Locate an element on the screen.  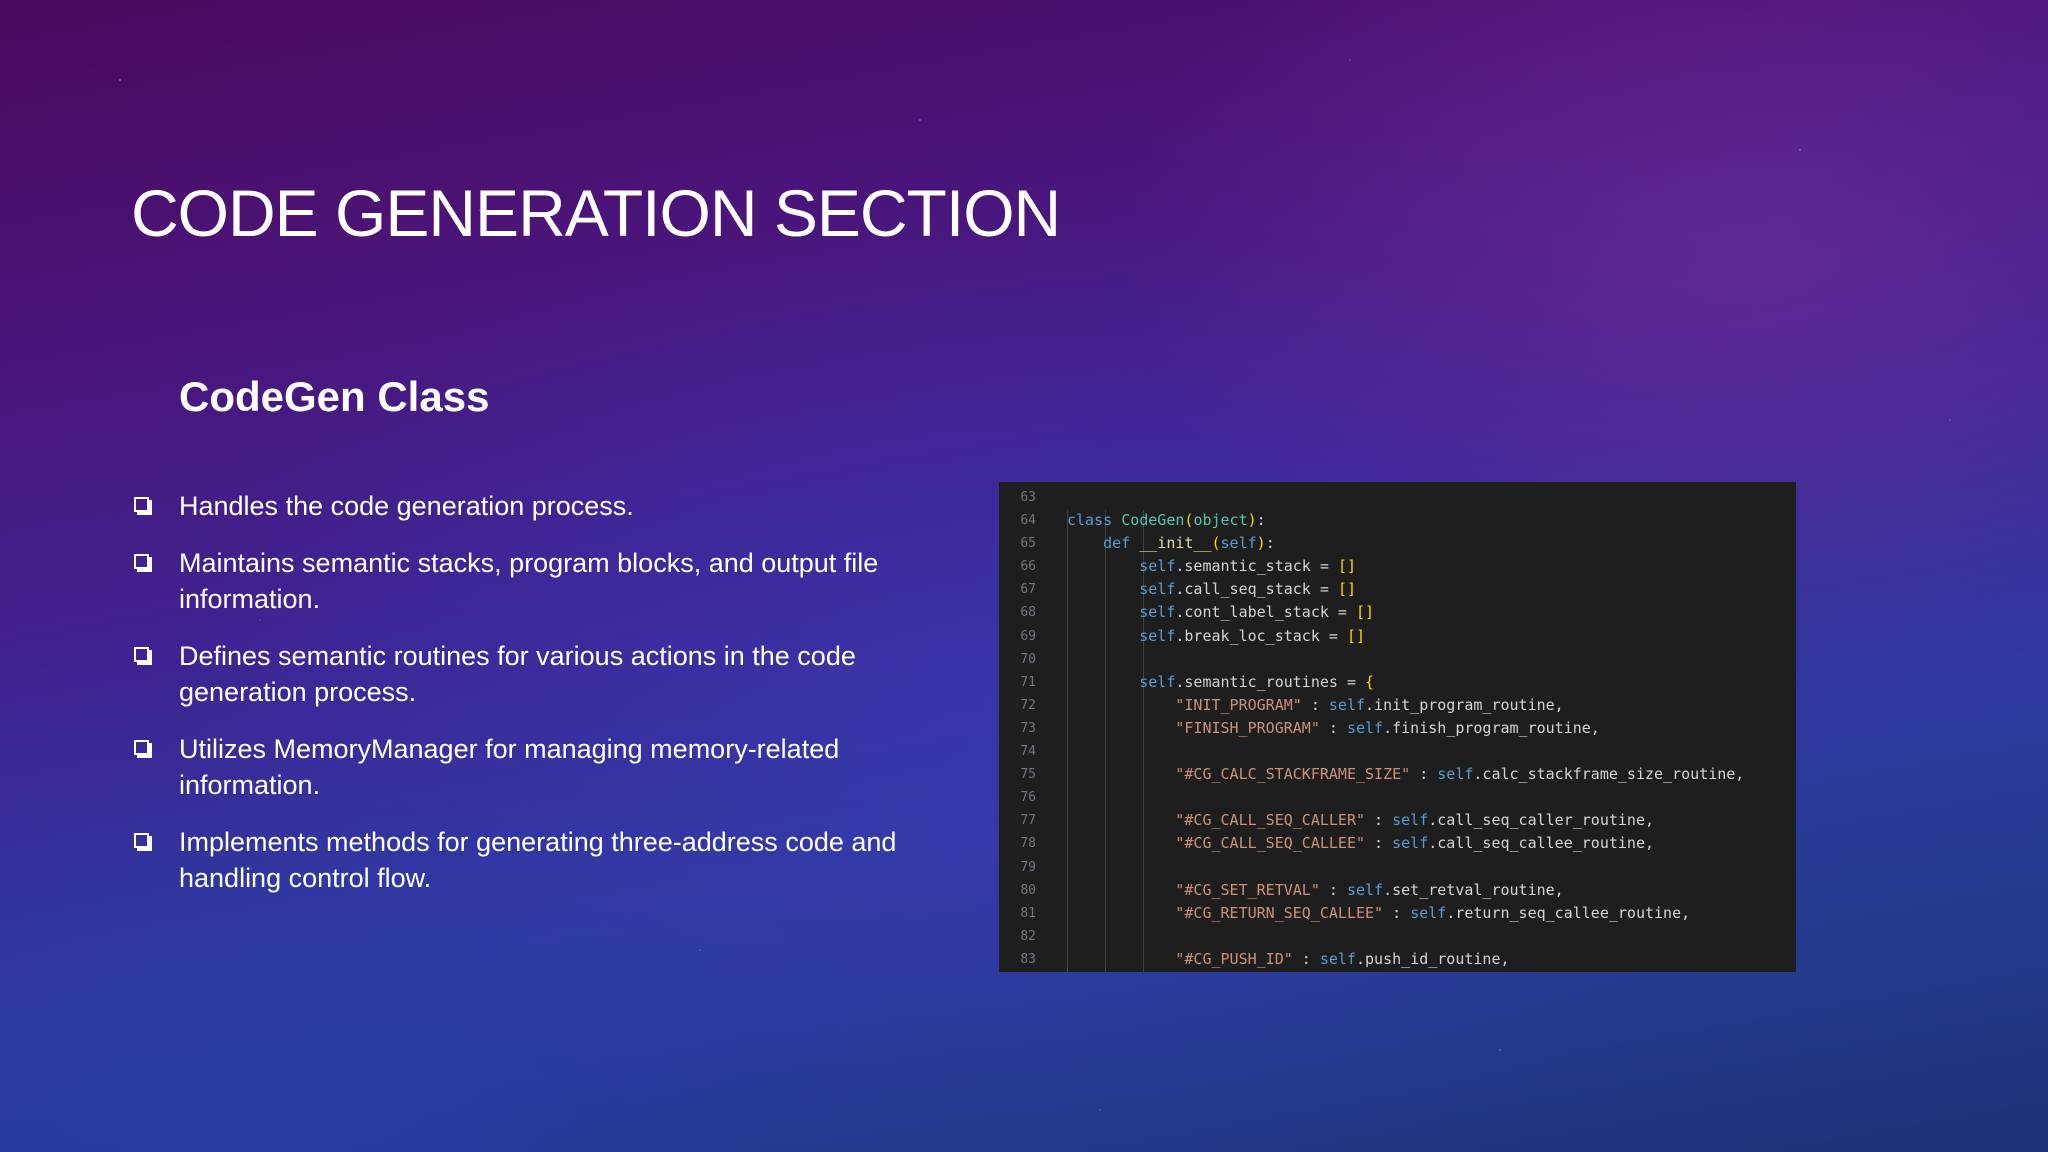
line-number: 72 is located at coordinates (1028, 705).